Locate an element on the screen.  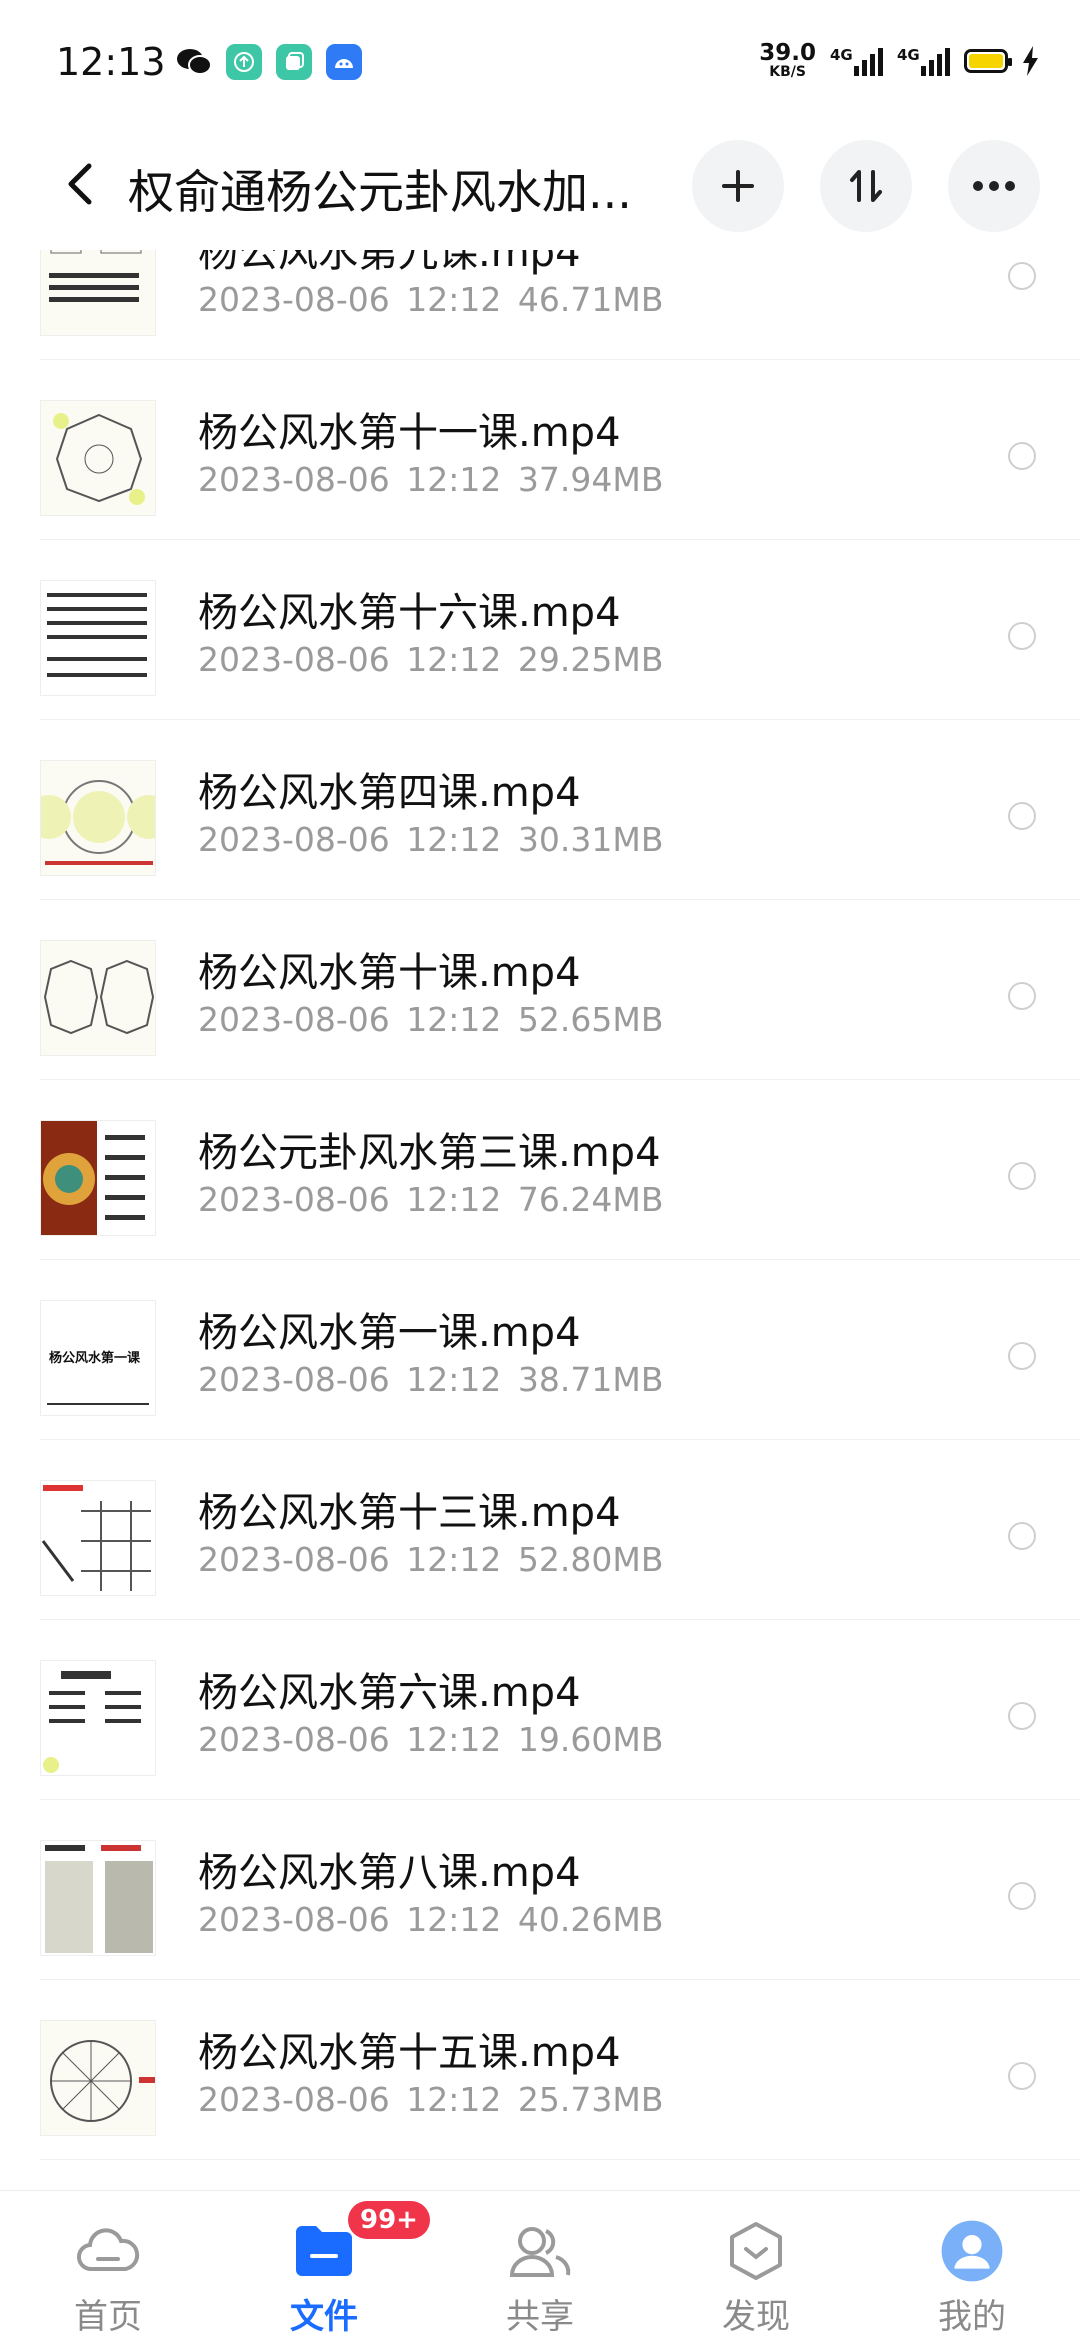
file-name: 杨公风水第十课.mp4 is located at coordinates (389, 973).